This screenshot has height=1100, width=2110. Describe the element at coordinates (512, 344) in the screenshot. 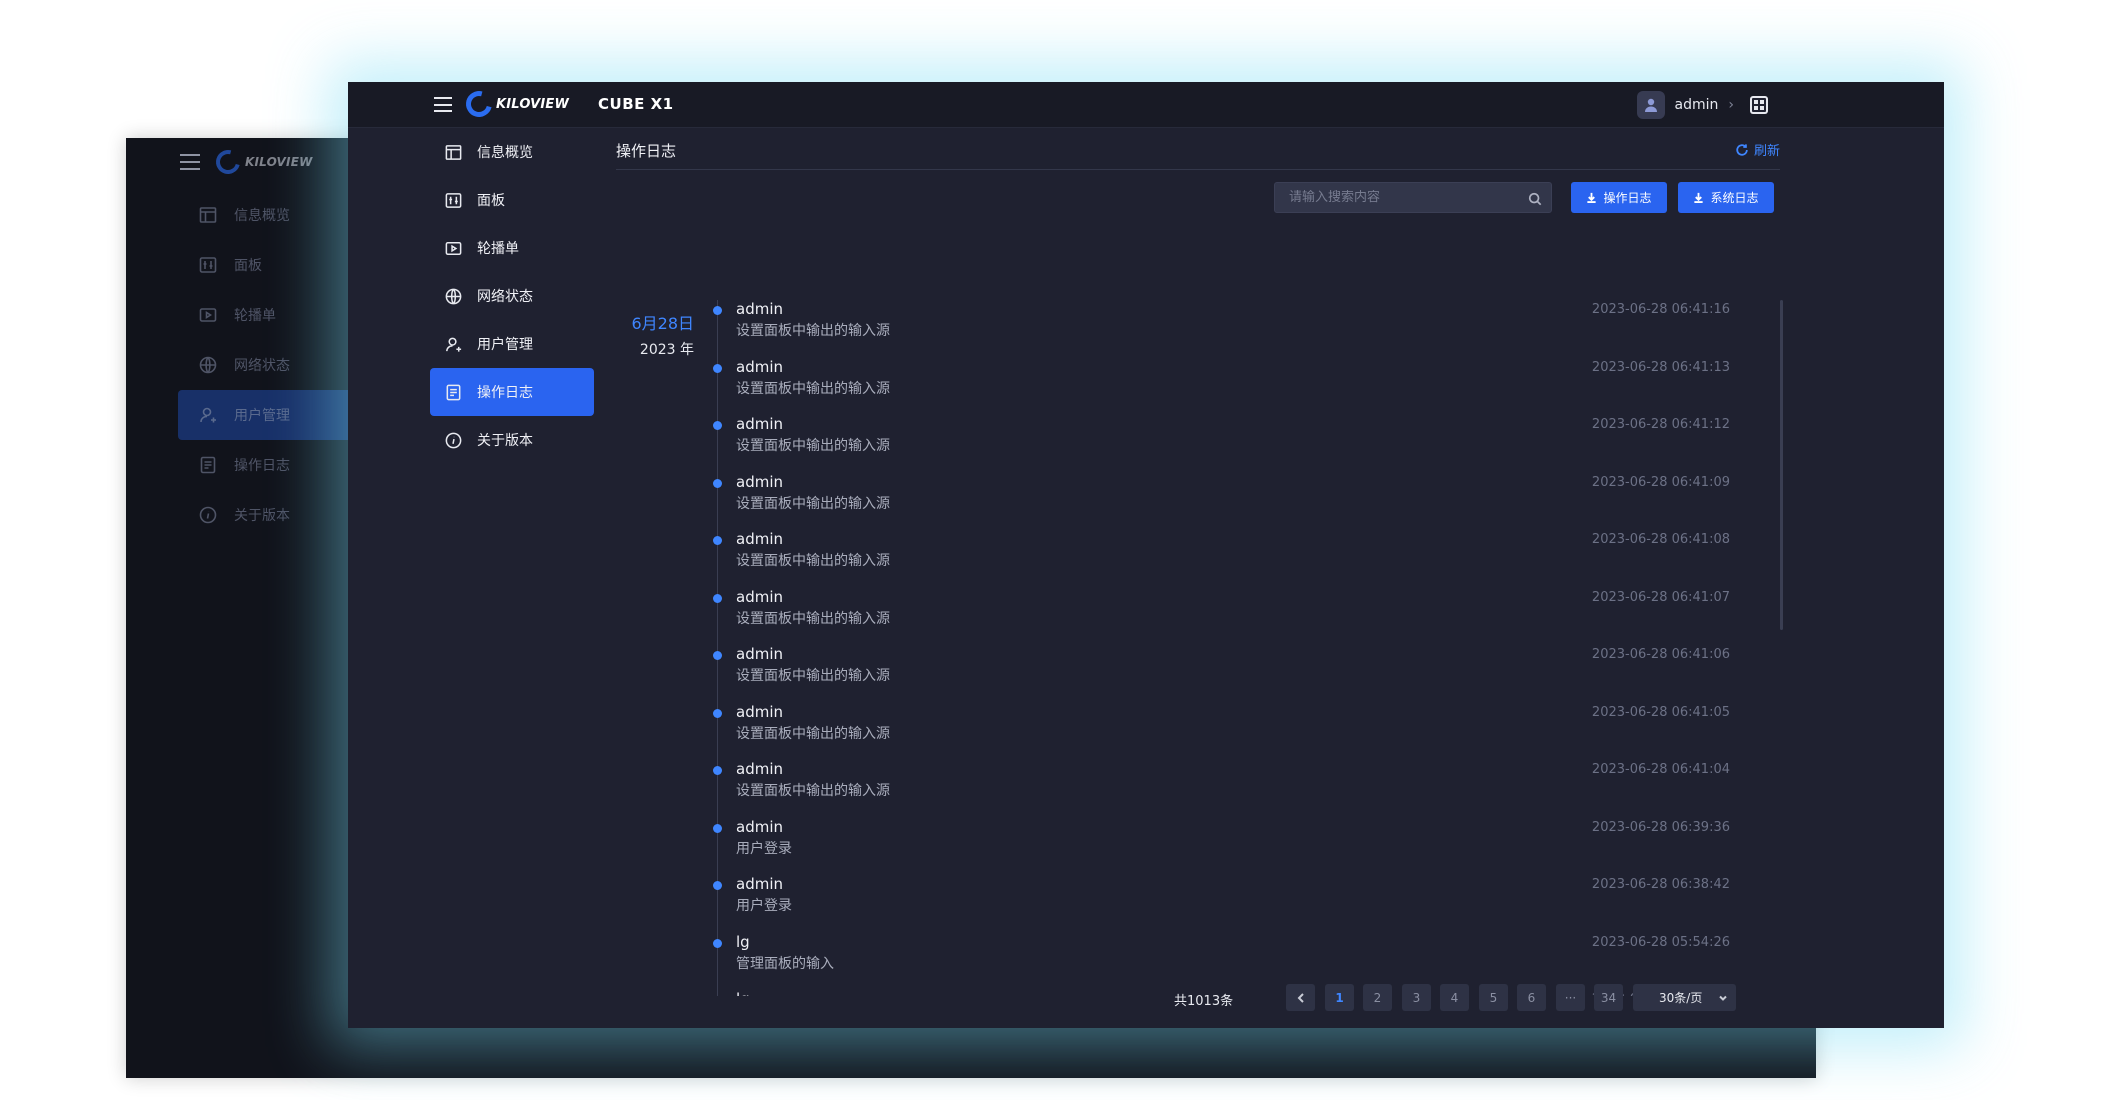

I see `sidebar-item-4: 用户管理` at that location.